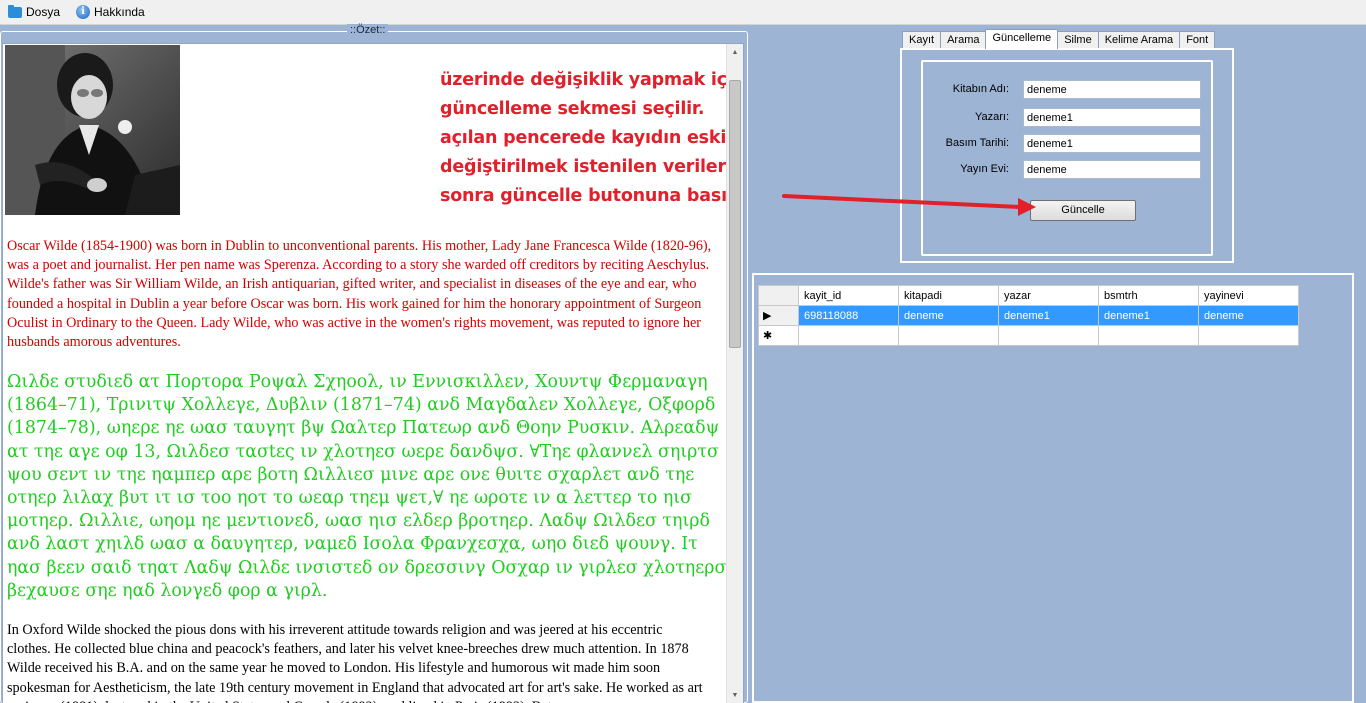 The height and width of the screenshot is (703, 1366). What do you see at coordinates (977, 143) in the screenshot?
I see `publish-date-label: Basım Tarihi:` at bounding box center [977, 143].